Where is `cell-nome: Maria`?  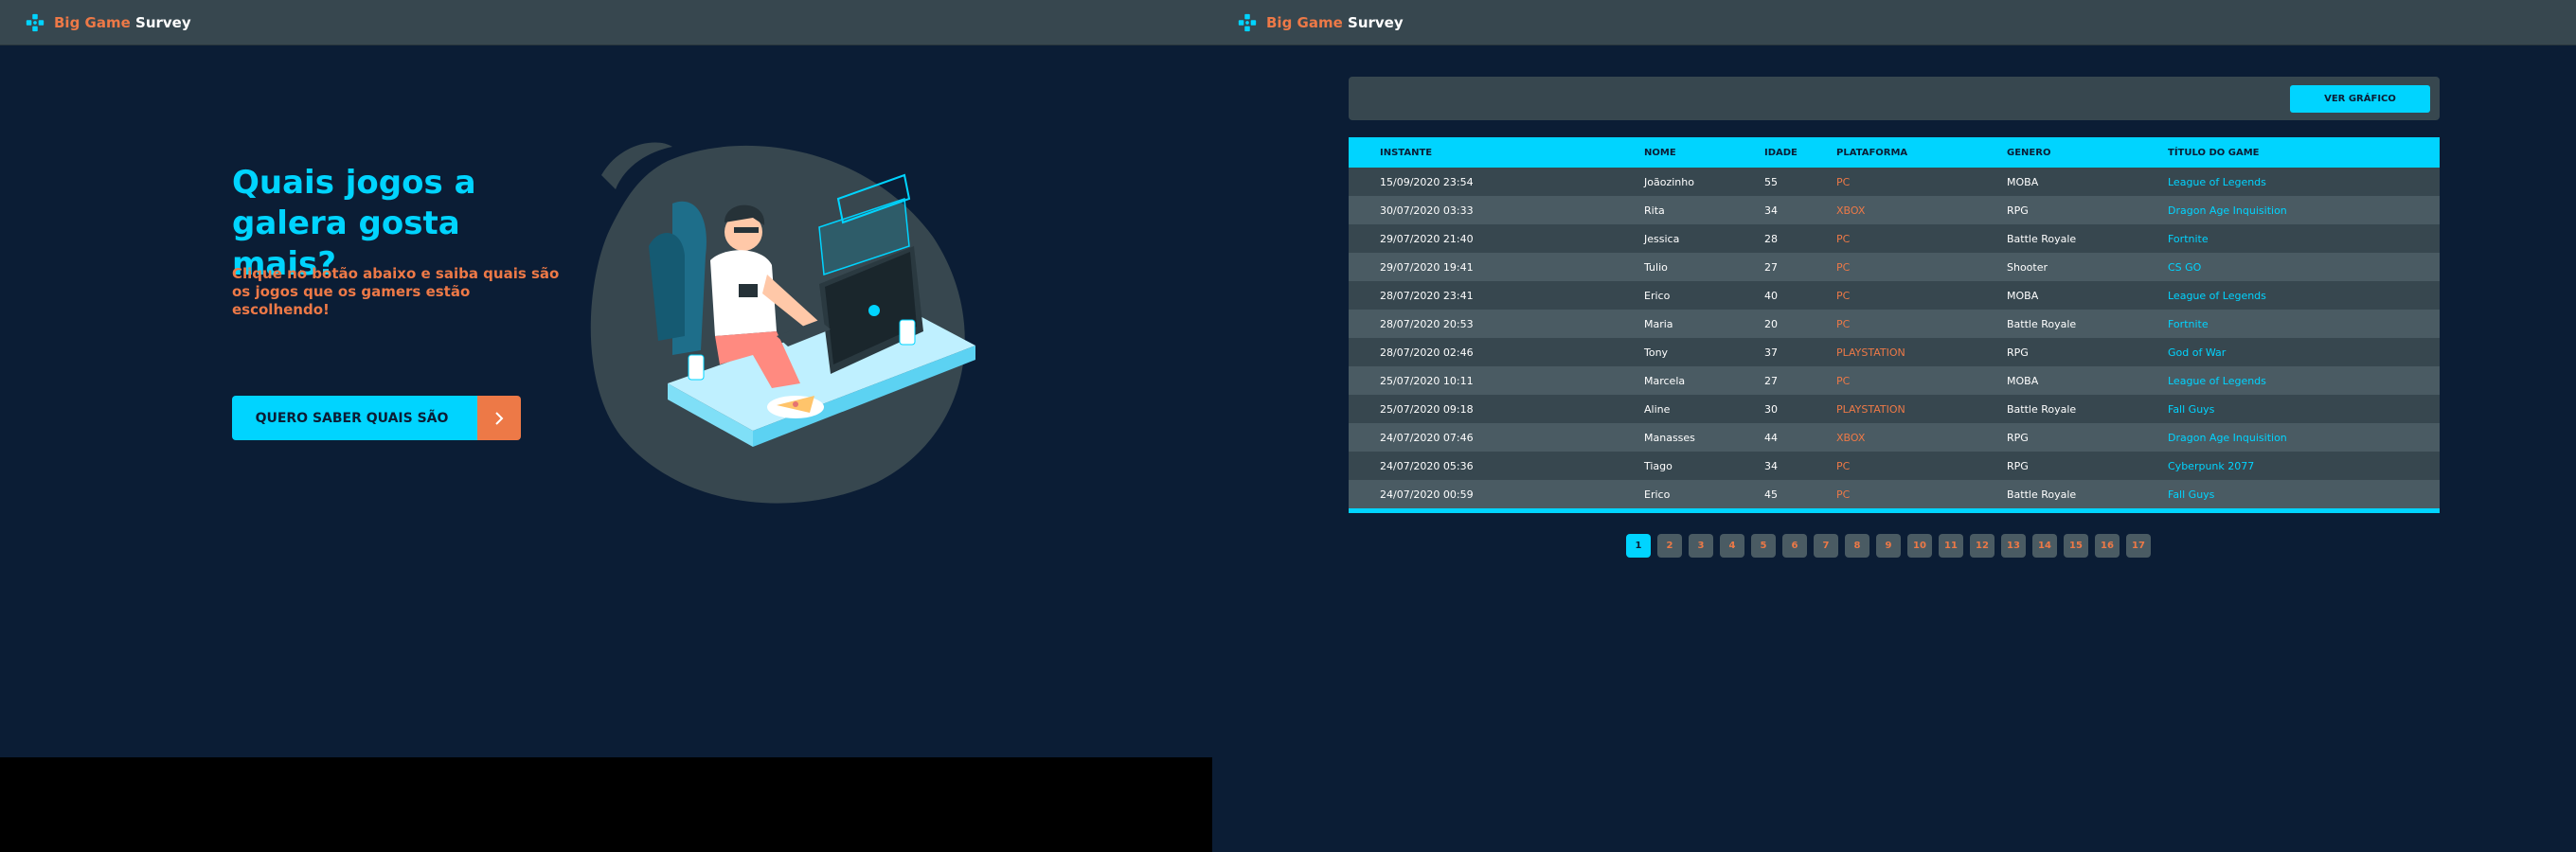 cell-nome: Maria is located at coordinates (1658, 323).